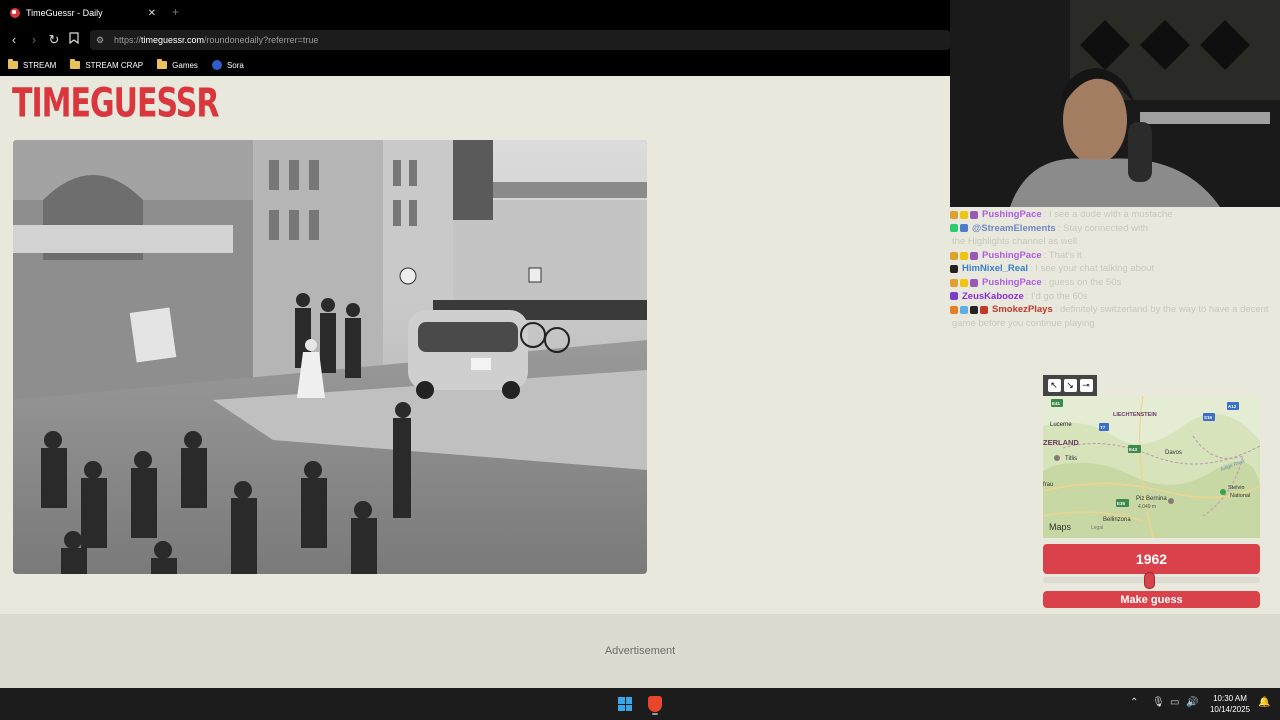 This screenshot has height=720, width=1280. What do you see at coordinates (1115, 103) in the screenshot?
I see `webcam-overlay` at bounding box center [1115, 103].